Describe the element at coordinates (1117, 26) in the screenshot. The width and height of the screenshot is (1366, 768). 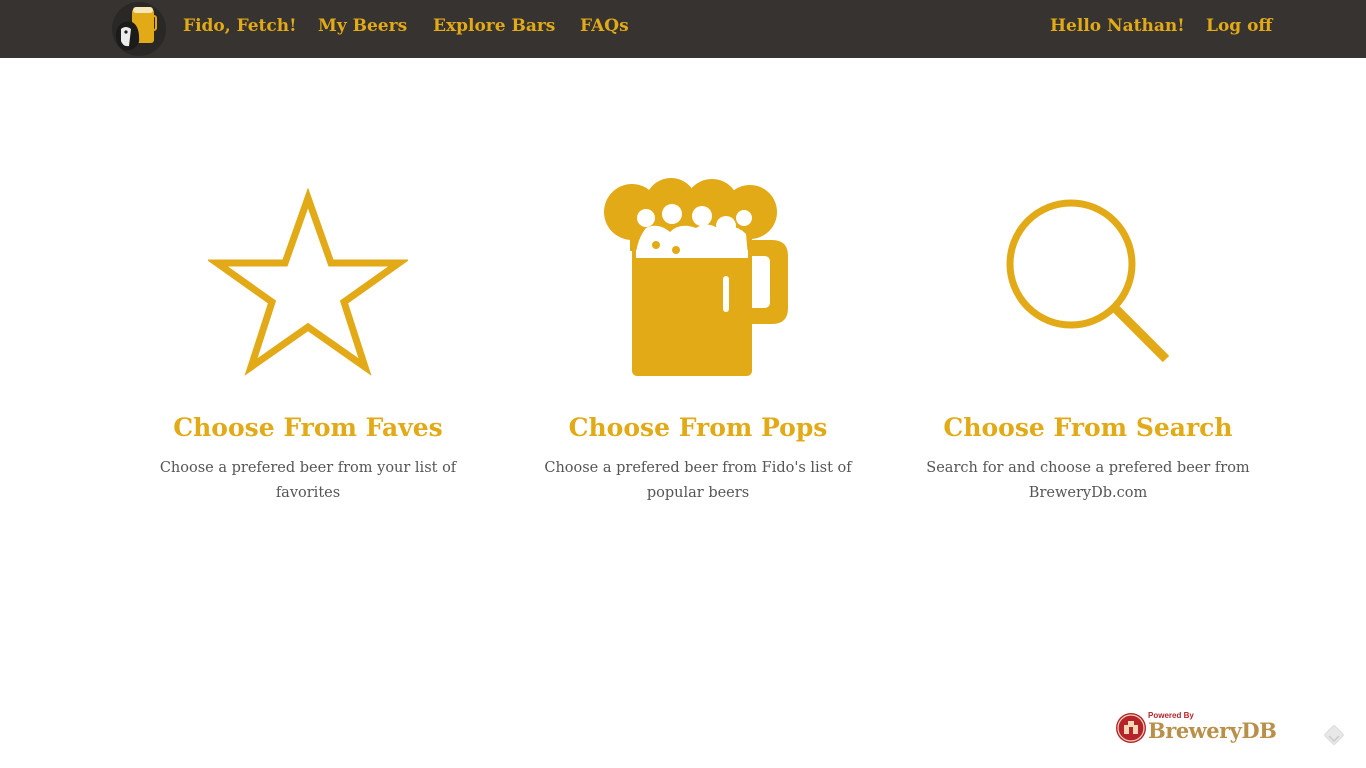
I see `user-greeting: Hello Nathan!` at that location.